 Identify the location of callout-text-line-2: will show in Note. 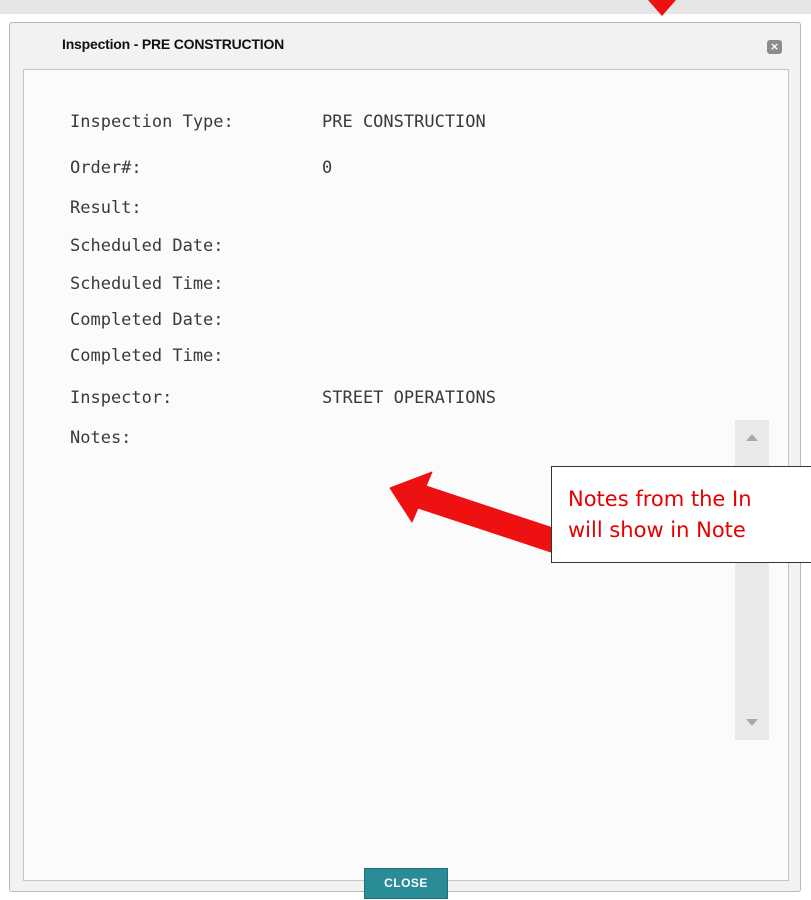
(657, 530).